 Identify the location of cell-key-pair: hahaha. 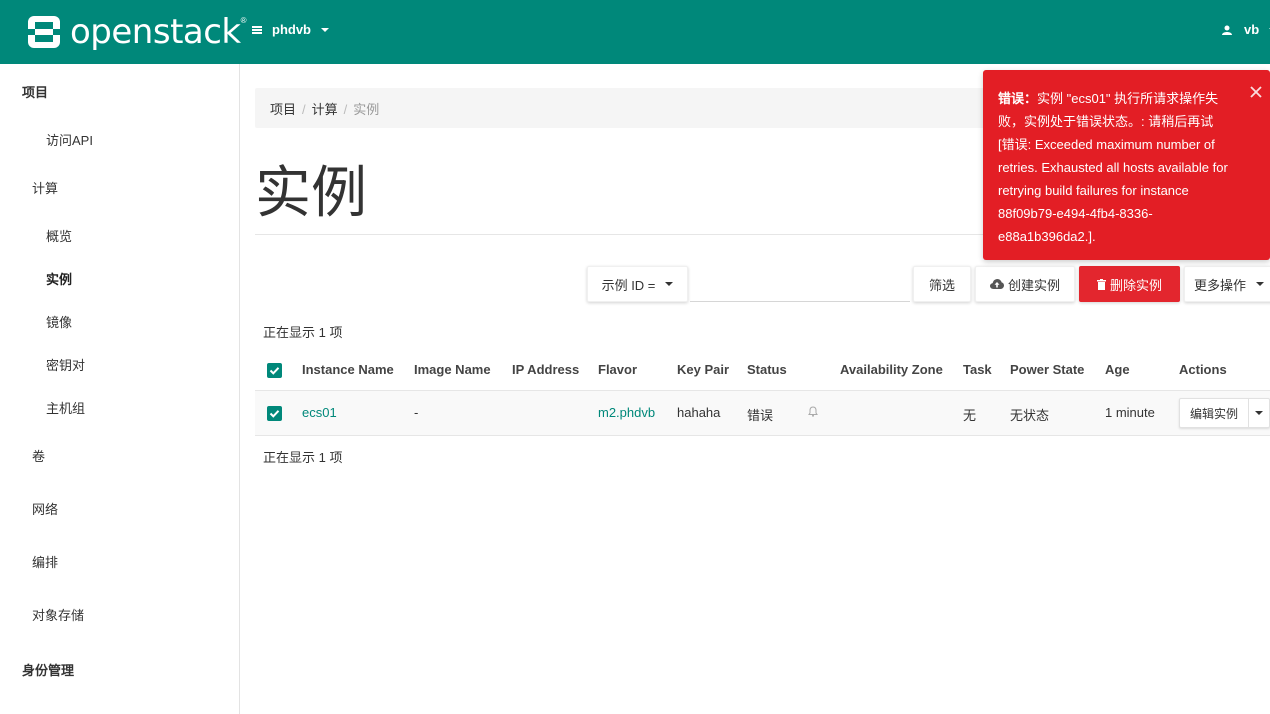
(699, 412).